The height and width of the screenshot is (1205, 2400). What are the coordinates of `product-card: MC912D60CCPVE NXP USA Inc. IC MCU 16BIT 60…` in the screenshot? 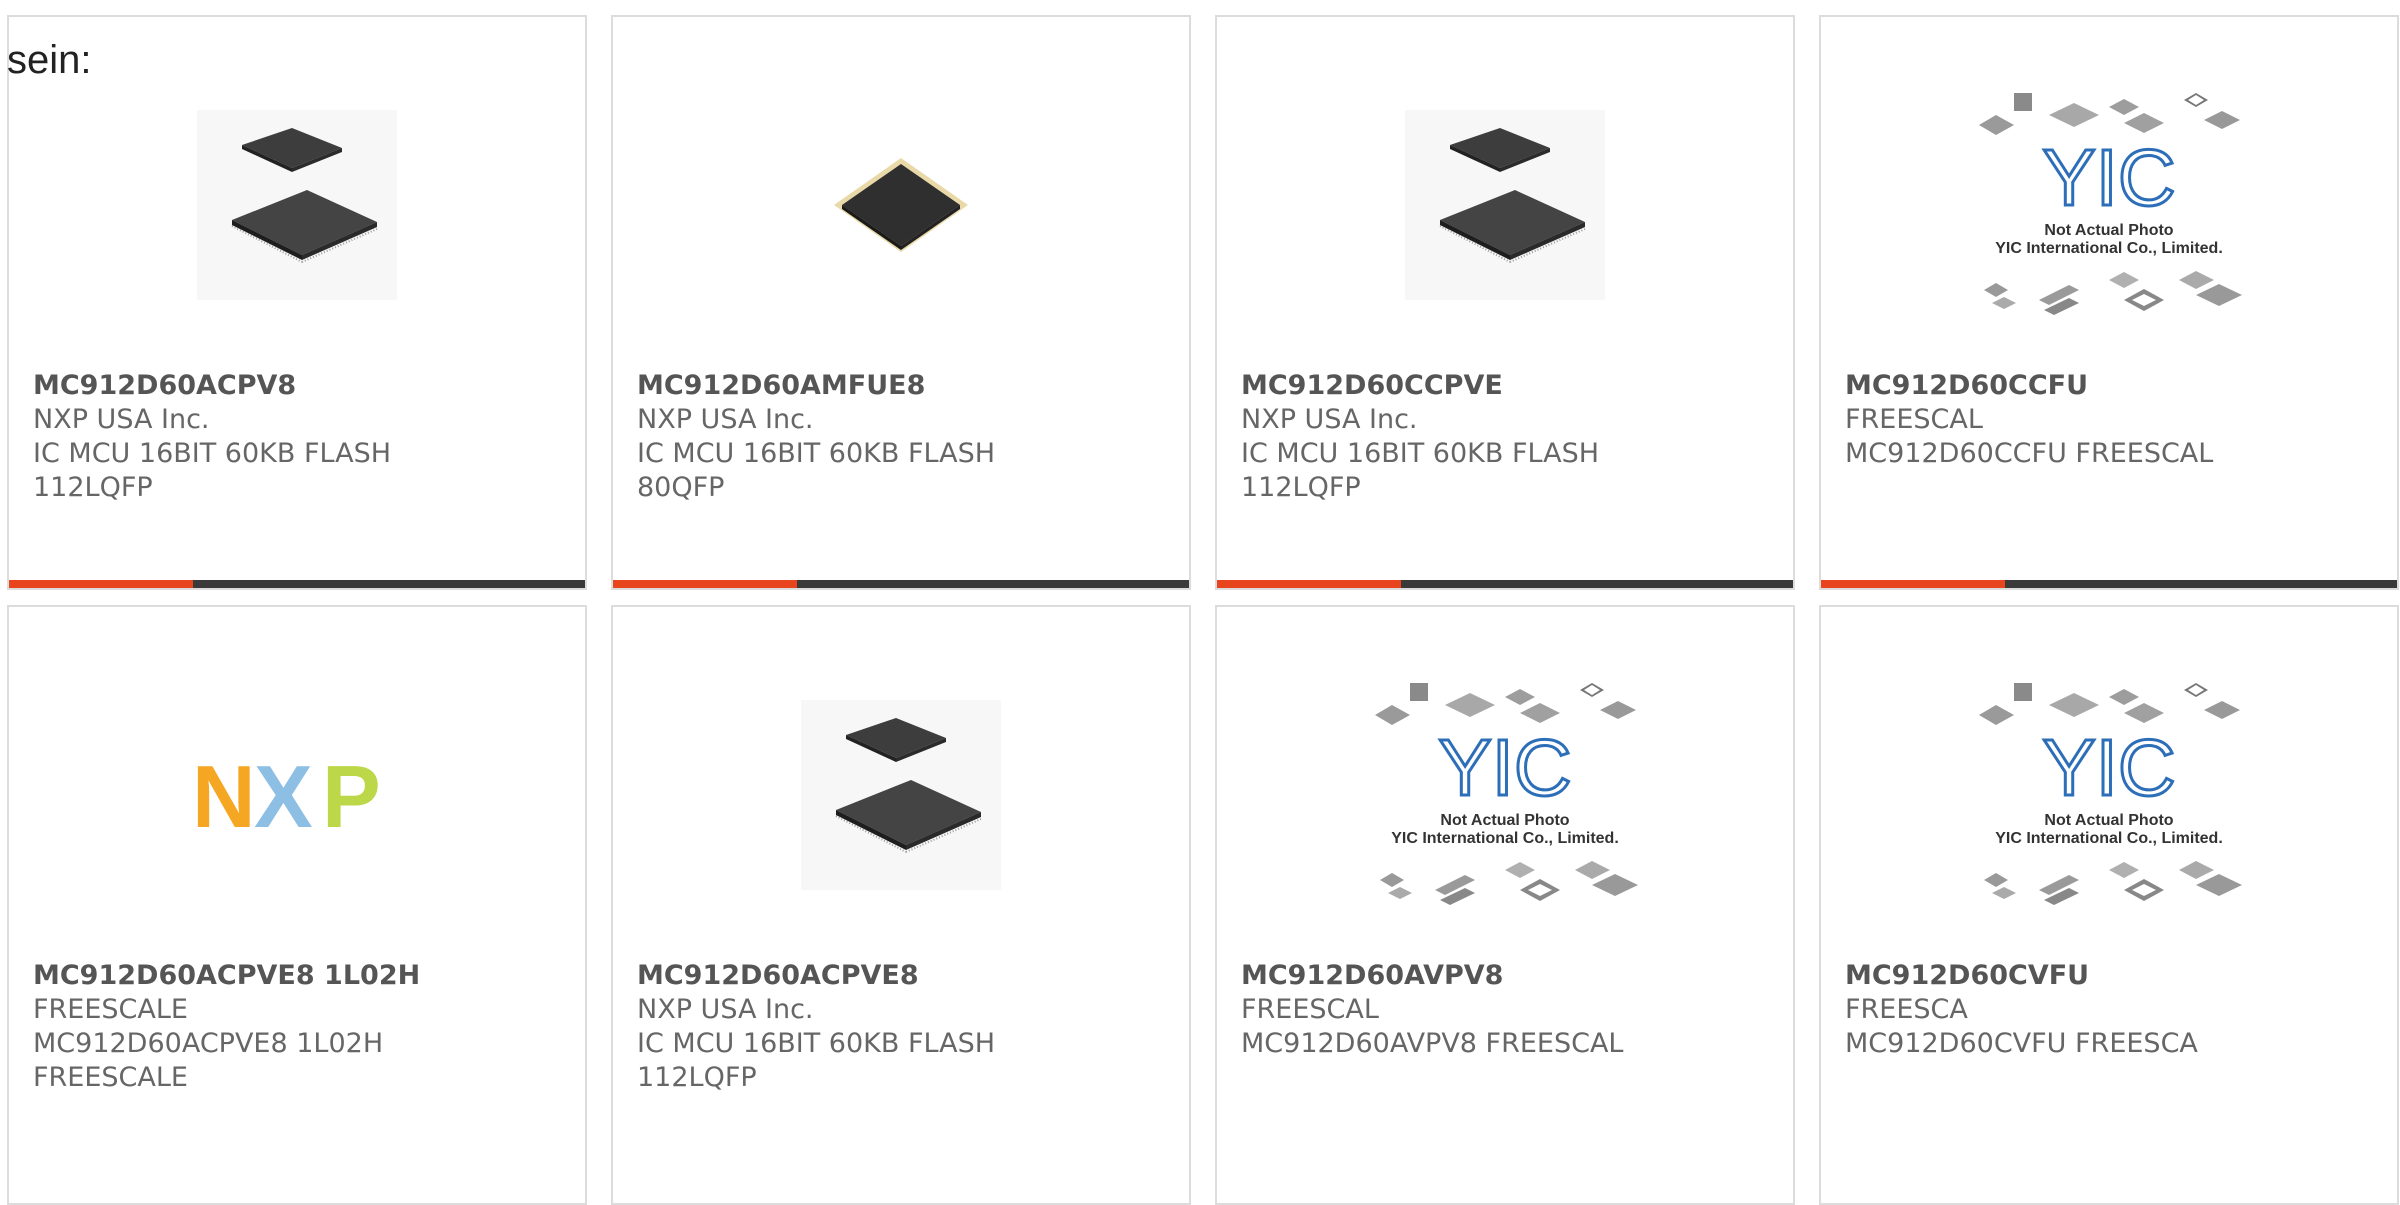 It's located at (1505, 302).